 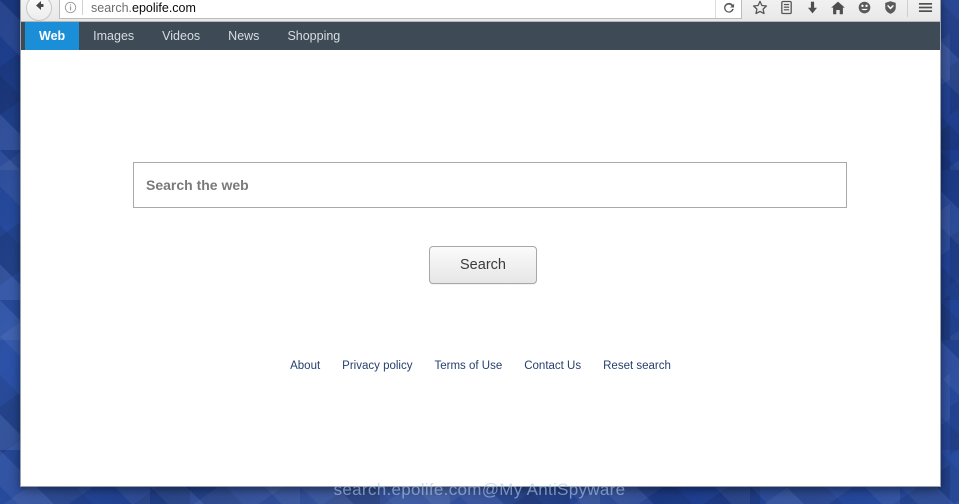 I want to click on nav-tab-news: News, so click(x=243, y=36).